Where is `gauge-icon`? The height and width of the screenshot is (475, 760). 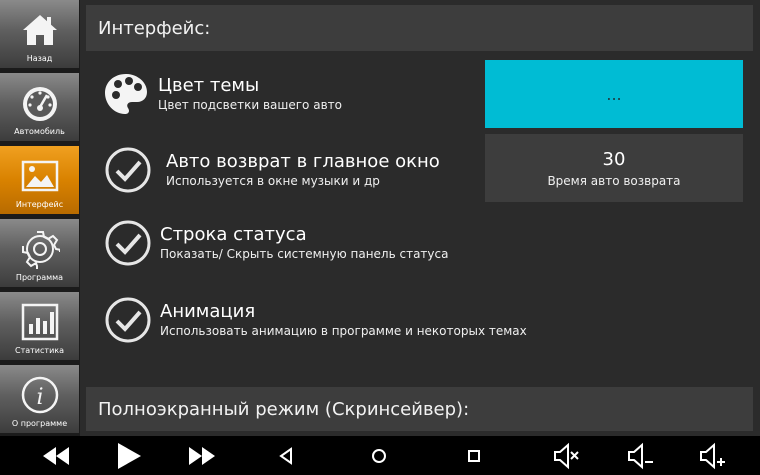
gauge-icon is located at coordinates (39, 104).